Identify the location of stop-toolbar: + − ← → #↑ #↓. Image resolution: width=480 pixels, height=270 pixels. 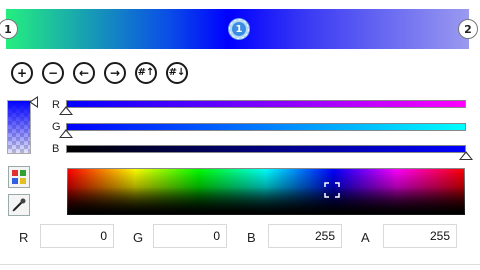
(99, 73).